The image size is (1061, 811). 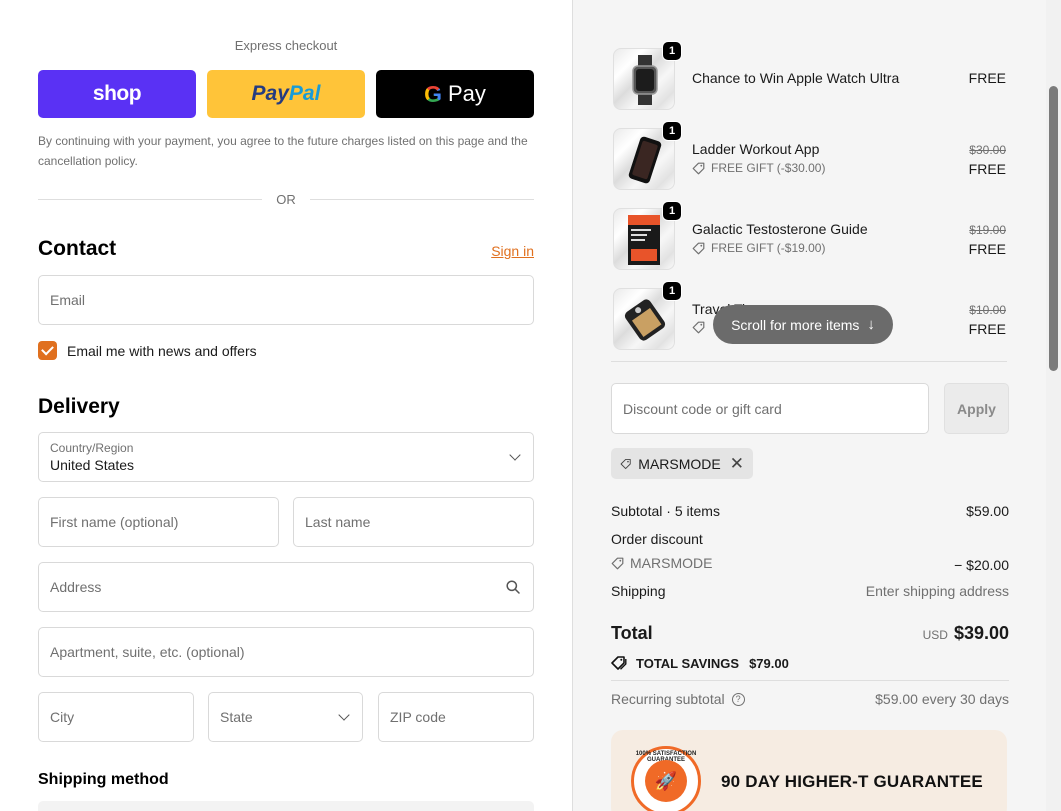 I want to click on page-scrollbar-thumb, so click(x=1053, y=228).